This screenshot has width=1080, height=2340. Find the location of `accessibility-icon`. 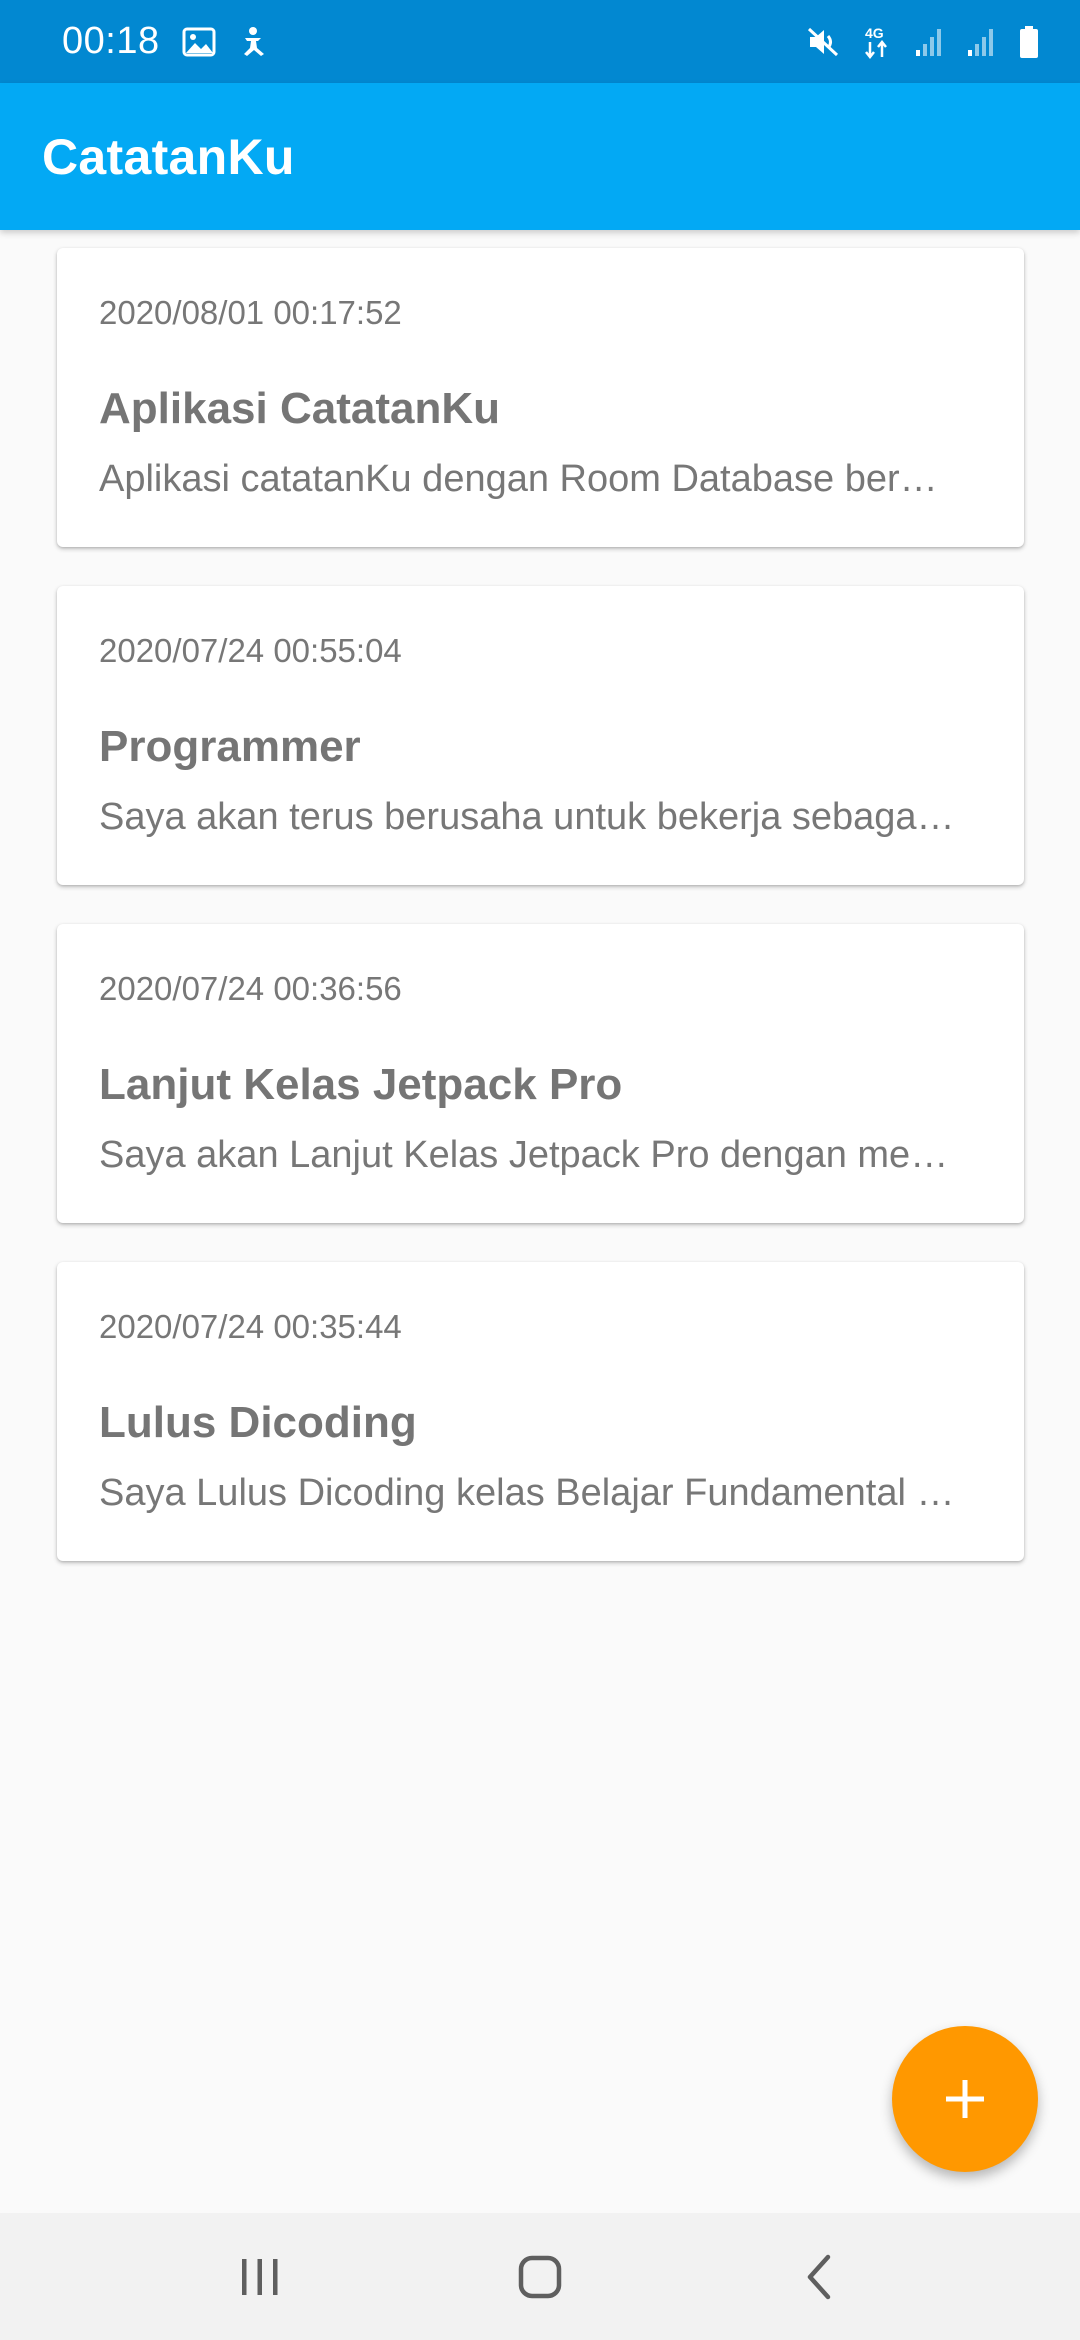

accessibility-icon is located at coordinates (253, 42).